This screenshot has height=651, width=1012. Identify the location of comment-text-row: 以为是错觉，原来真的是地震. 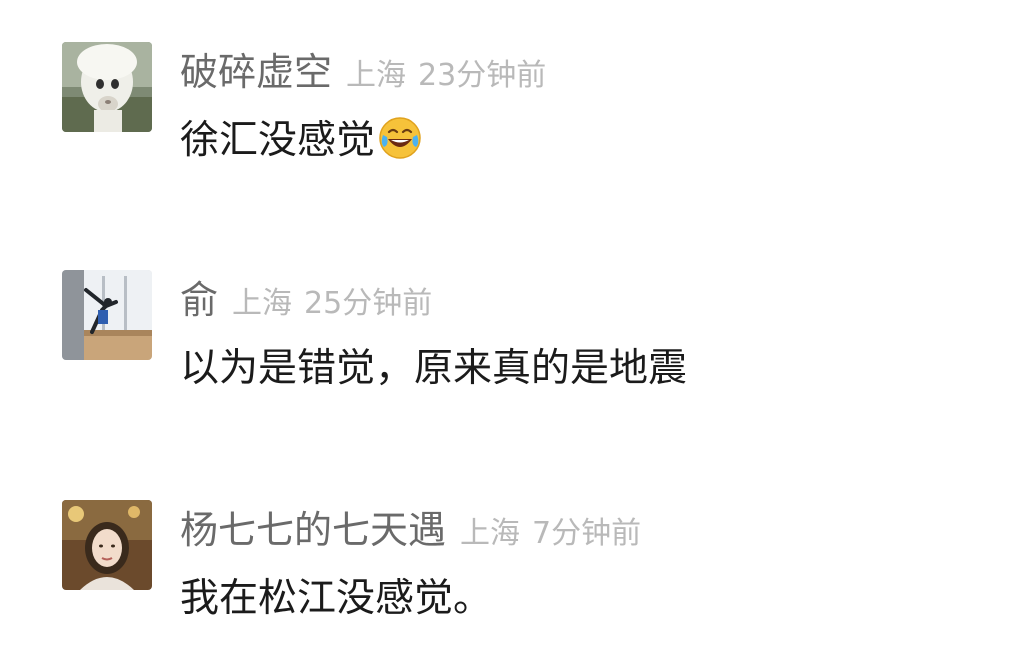
(433, 369).